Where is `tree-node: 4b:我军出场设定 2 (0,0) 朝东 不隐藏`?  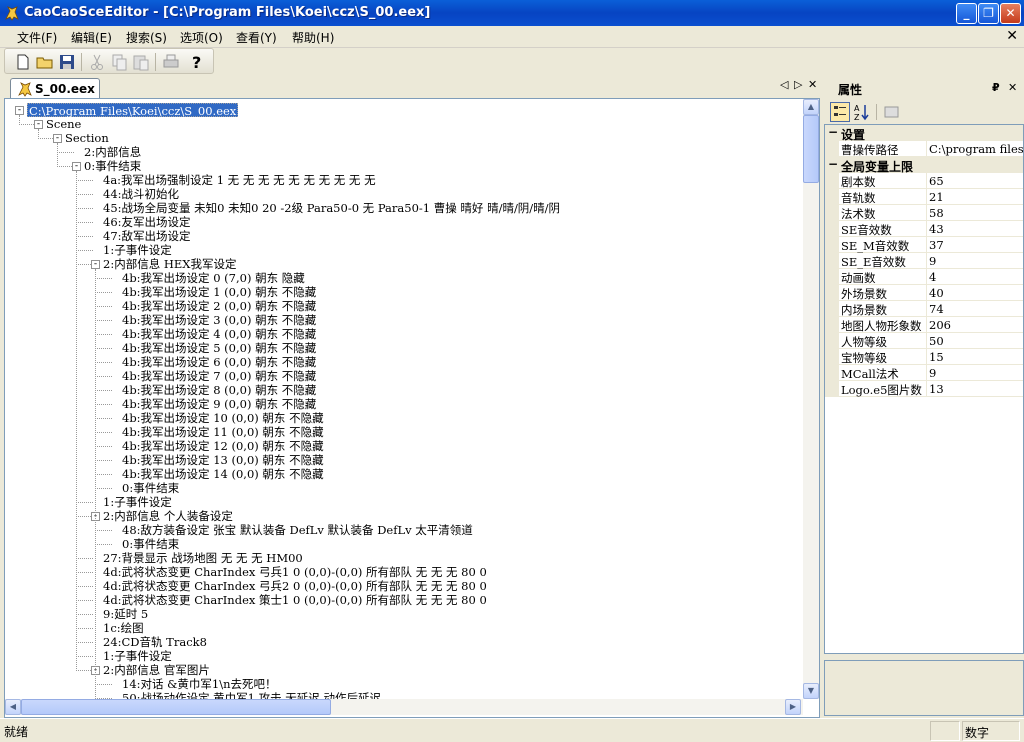
tree-node: 4b:我军出场设定 2 (0,0) 朝东 不隐藏 is located at coordinates (219, 306).